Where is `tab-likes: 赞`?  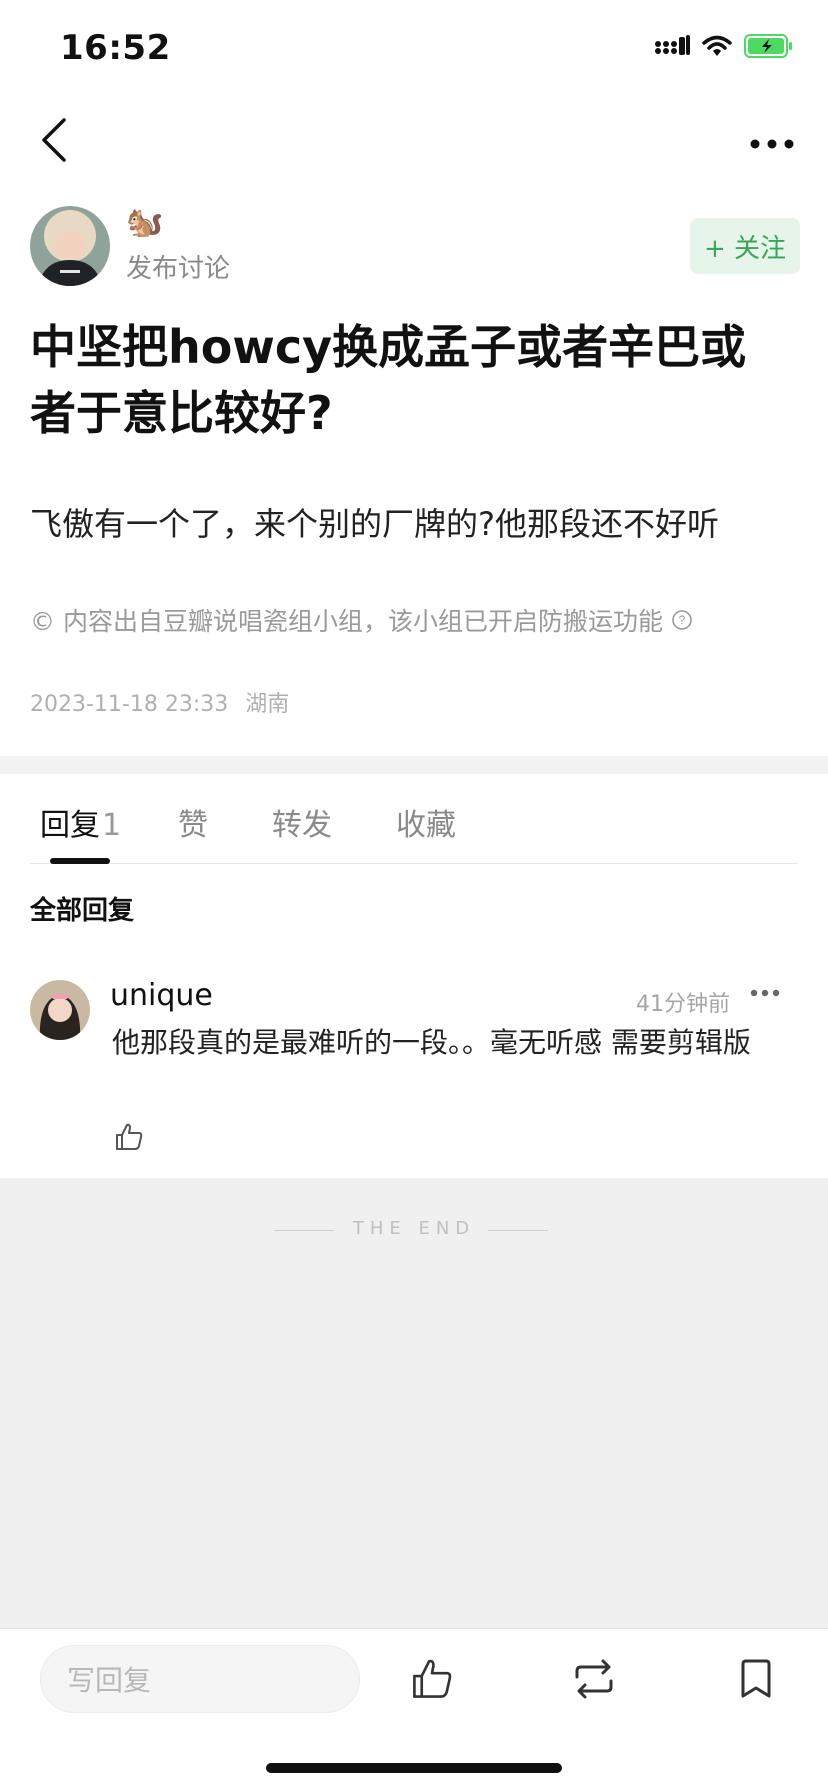
tab-likes: 赞 is located at coordinates (193, 822).